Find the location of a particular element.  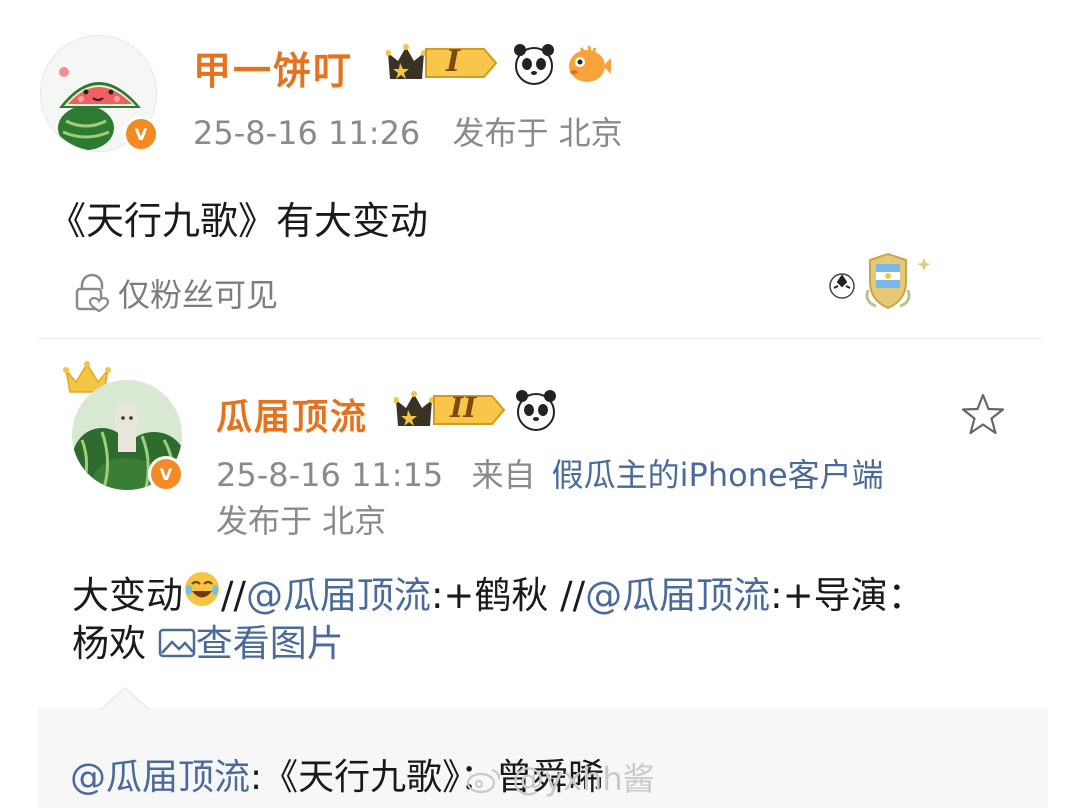

repost-username: 瓜届顶流 is located at coordinates (292, 414).